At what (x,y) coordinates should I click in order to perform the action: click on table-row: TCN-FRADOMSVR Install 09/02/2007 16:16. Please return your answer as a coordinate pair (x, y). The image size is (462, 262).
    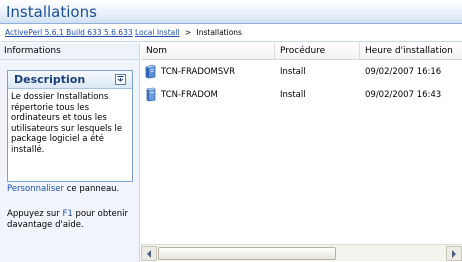
    Looking at the image, I should click on (301, 72).